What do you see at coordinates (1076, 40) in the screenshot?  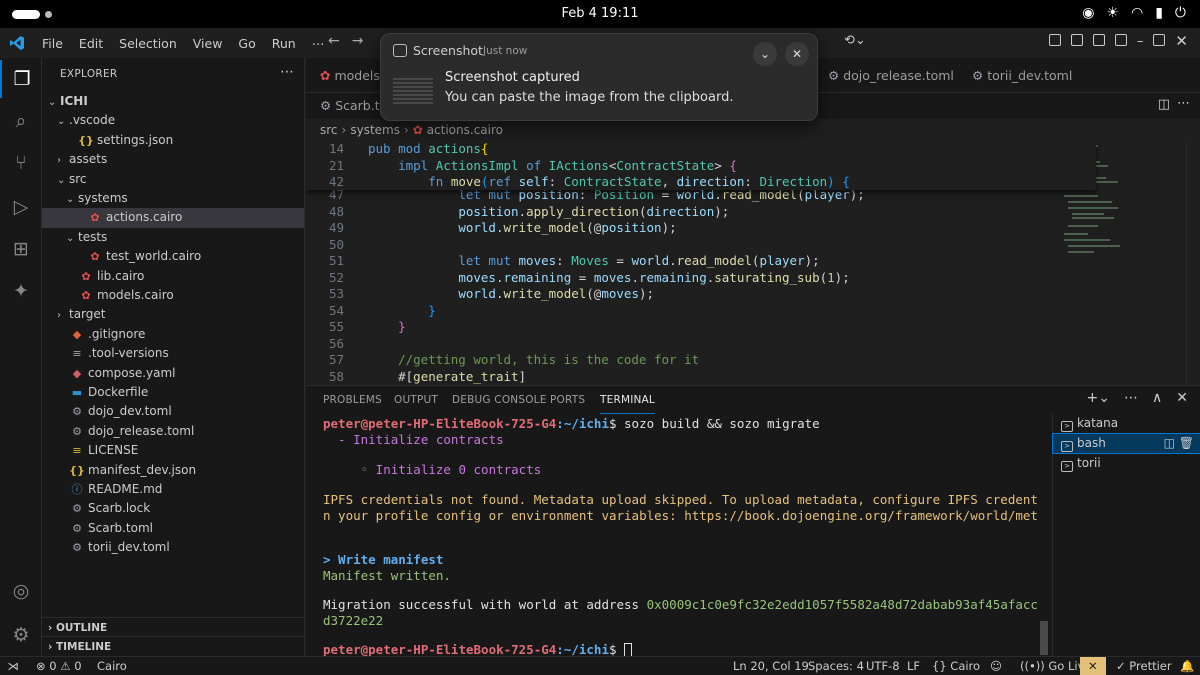 I see `toggle-sidebar-icon` at bounding box center [1076, 40].